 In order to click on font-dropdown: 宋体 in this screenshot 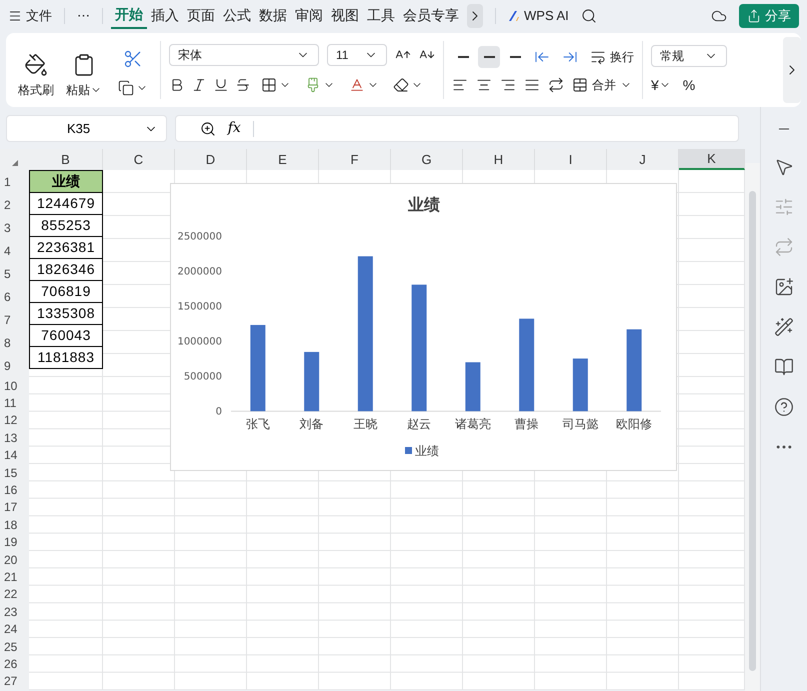, I will do `click(244, 55)`.